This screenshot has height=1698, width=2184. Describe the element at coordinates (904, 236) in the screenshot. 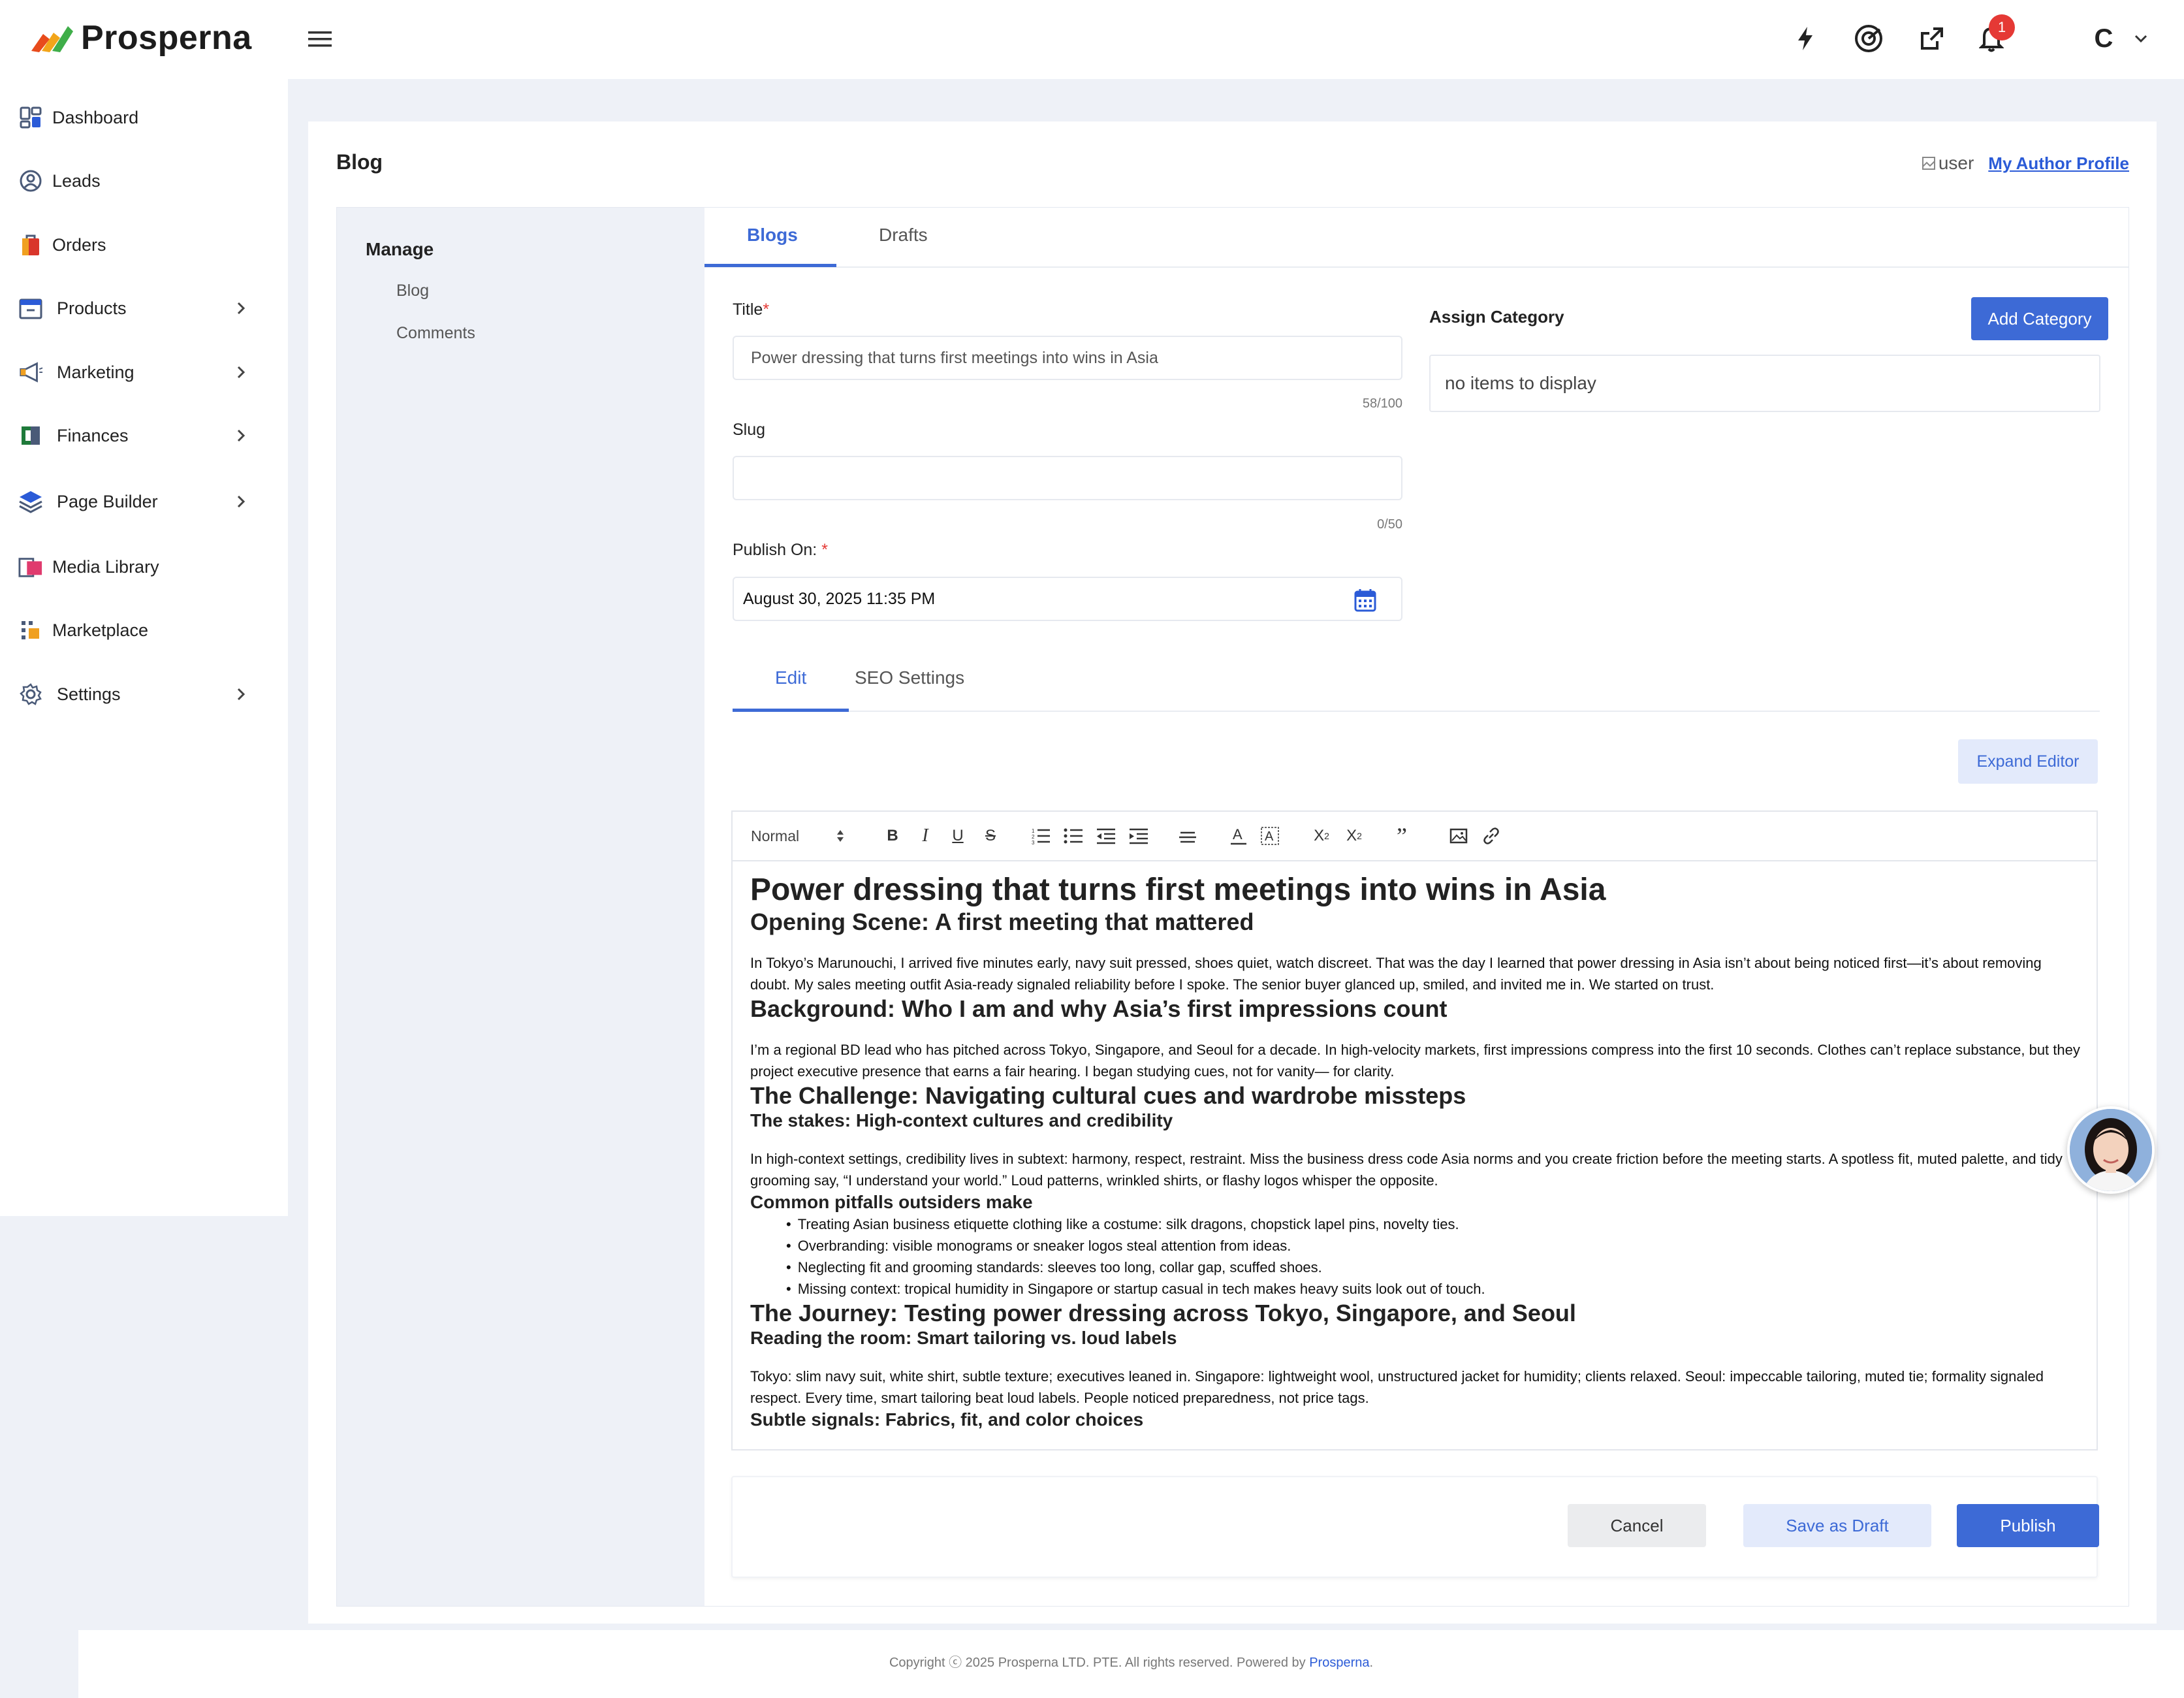

I see `tab-drafts: Drafts` at that location.